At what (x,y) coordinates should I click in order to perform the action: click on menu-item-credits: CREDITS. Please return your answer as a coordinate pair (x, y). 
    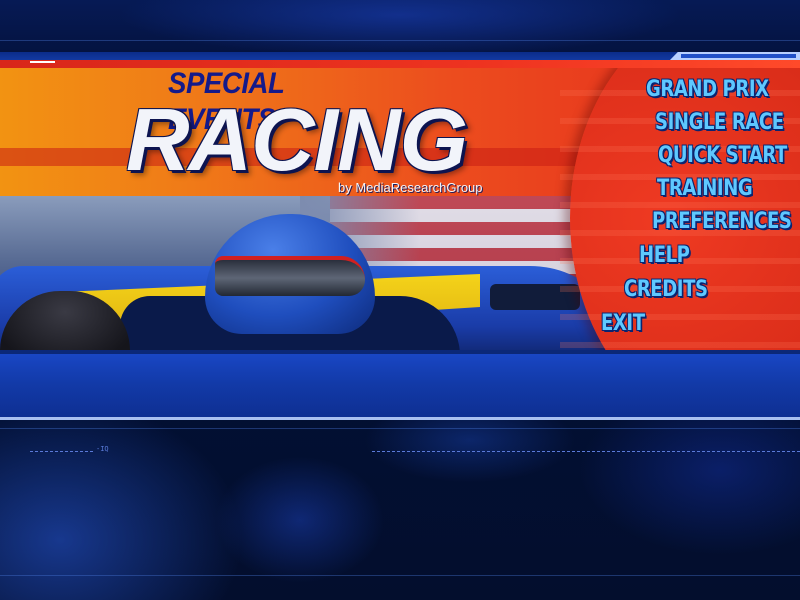
    Looking at the image, I should click on (666, 290).